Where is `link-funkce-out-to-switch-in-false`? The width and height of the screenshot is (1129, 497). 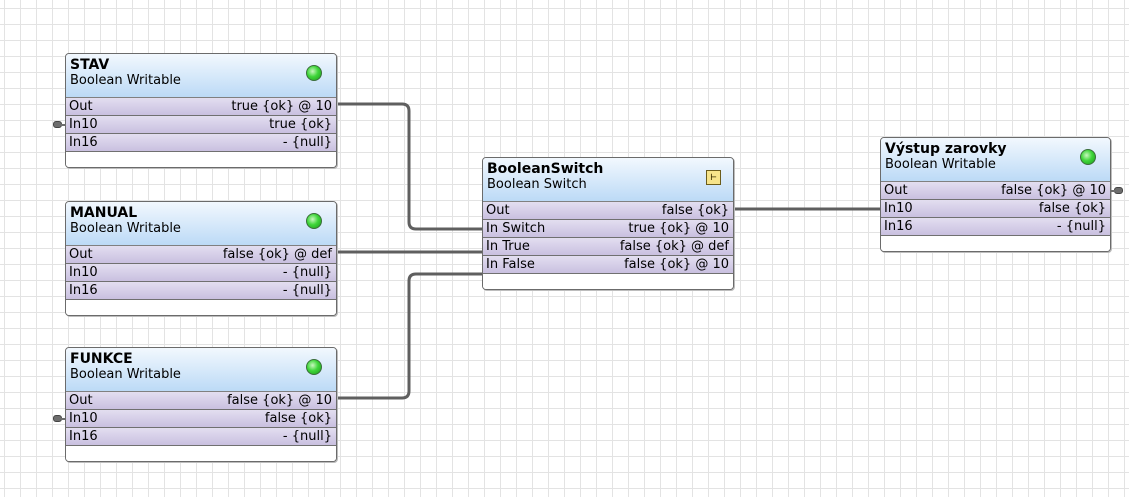
link-funkce-out-to-switch-in-false is located at coordinates (409, 336).